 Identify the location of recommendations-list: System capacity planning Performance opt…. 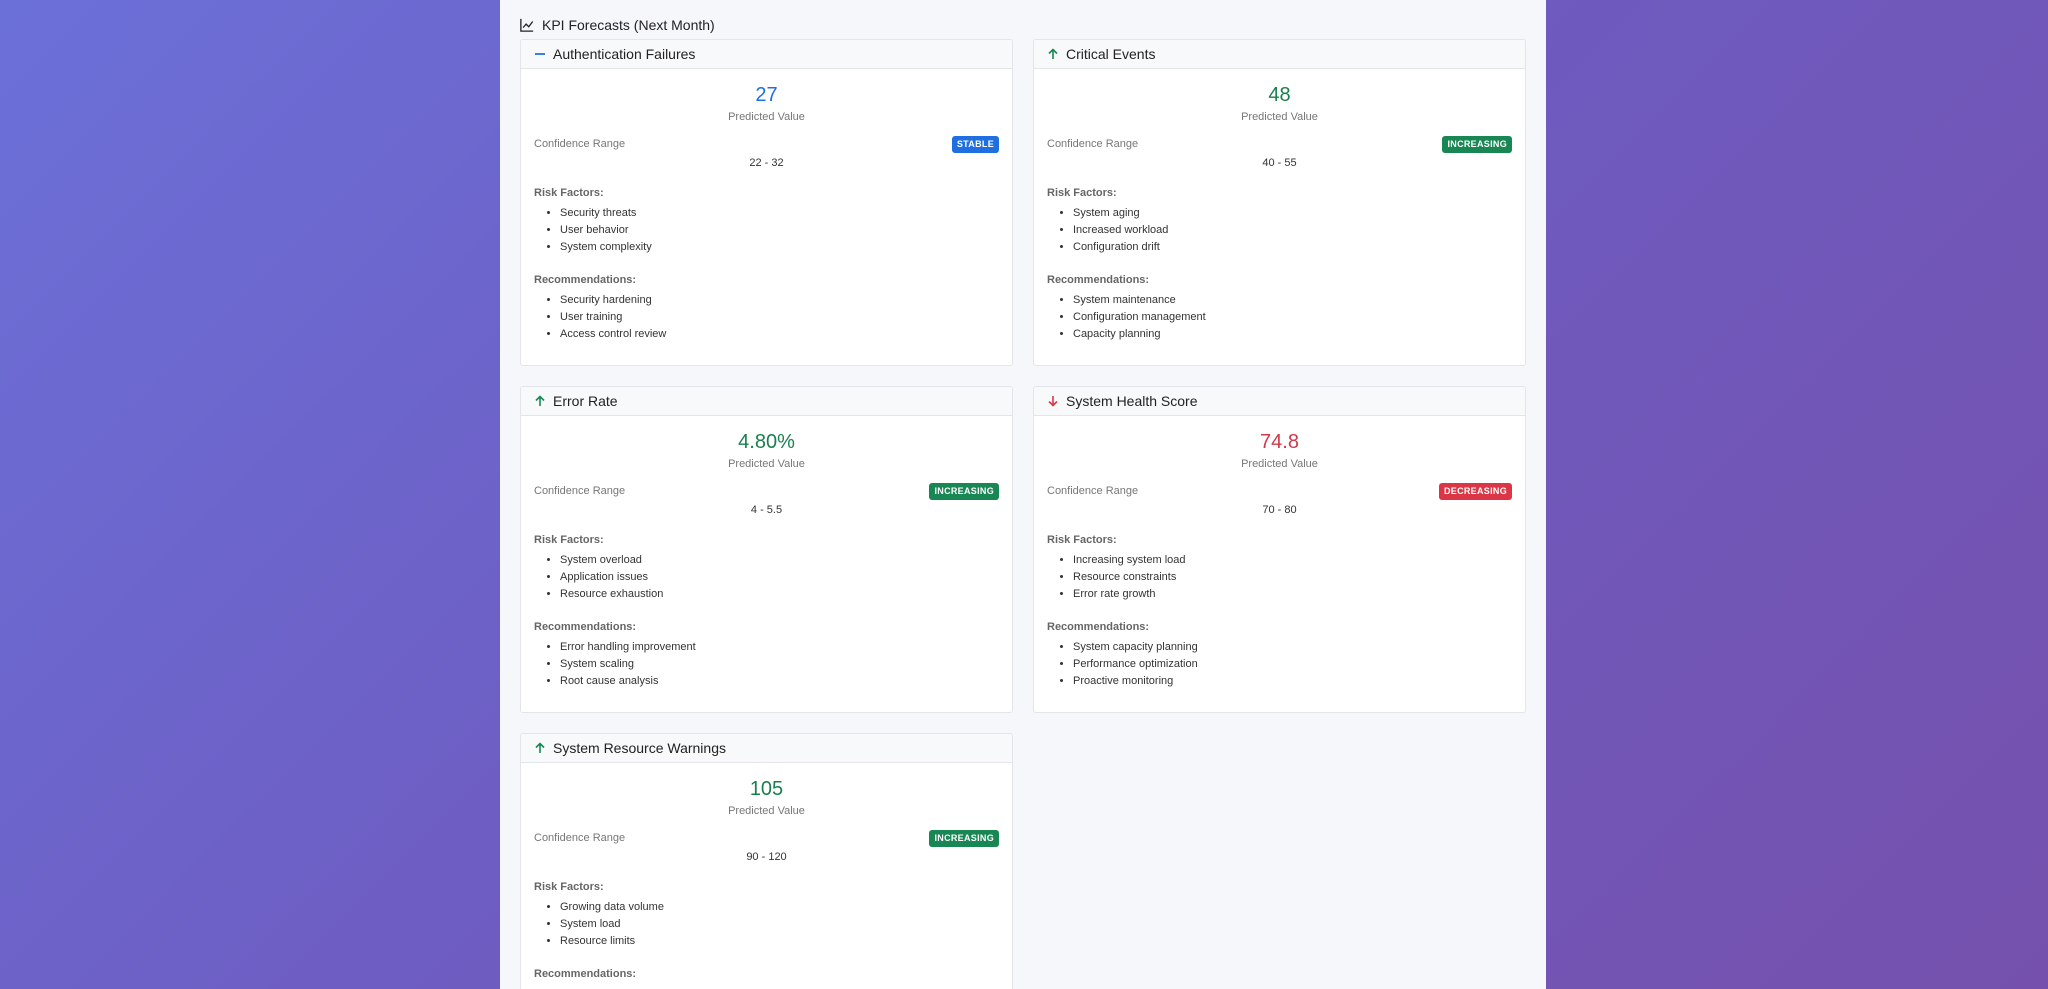
(1279, 664).